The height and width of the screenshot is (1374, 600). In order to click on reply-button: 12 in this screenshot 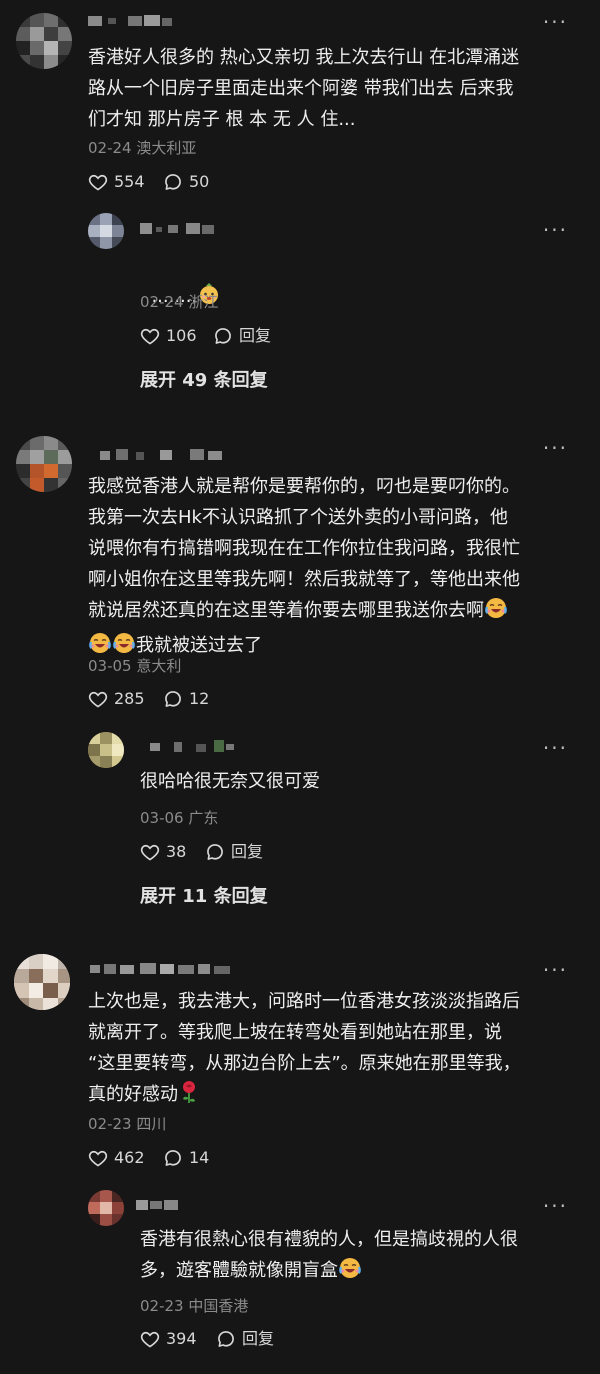, I will do `click(186, 699)`.